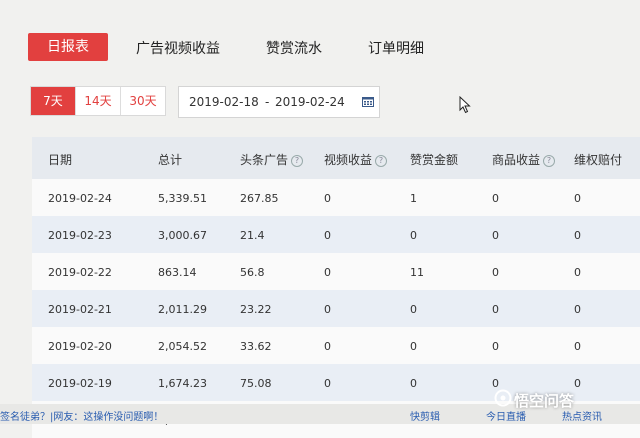 This screenshot has width=640, height=438. I want to click on cell-total: 863.14, so click(177, 272).